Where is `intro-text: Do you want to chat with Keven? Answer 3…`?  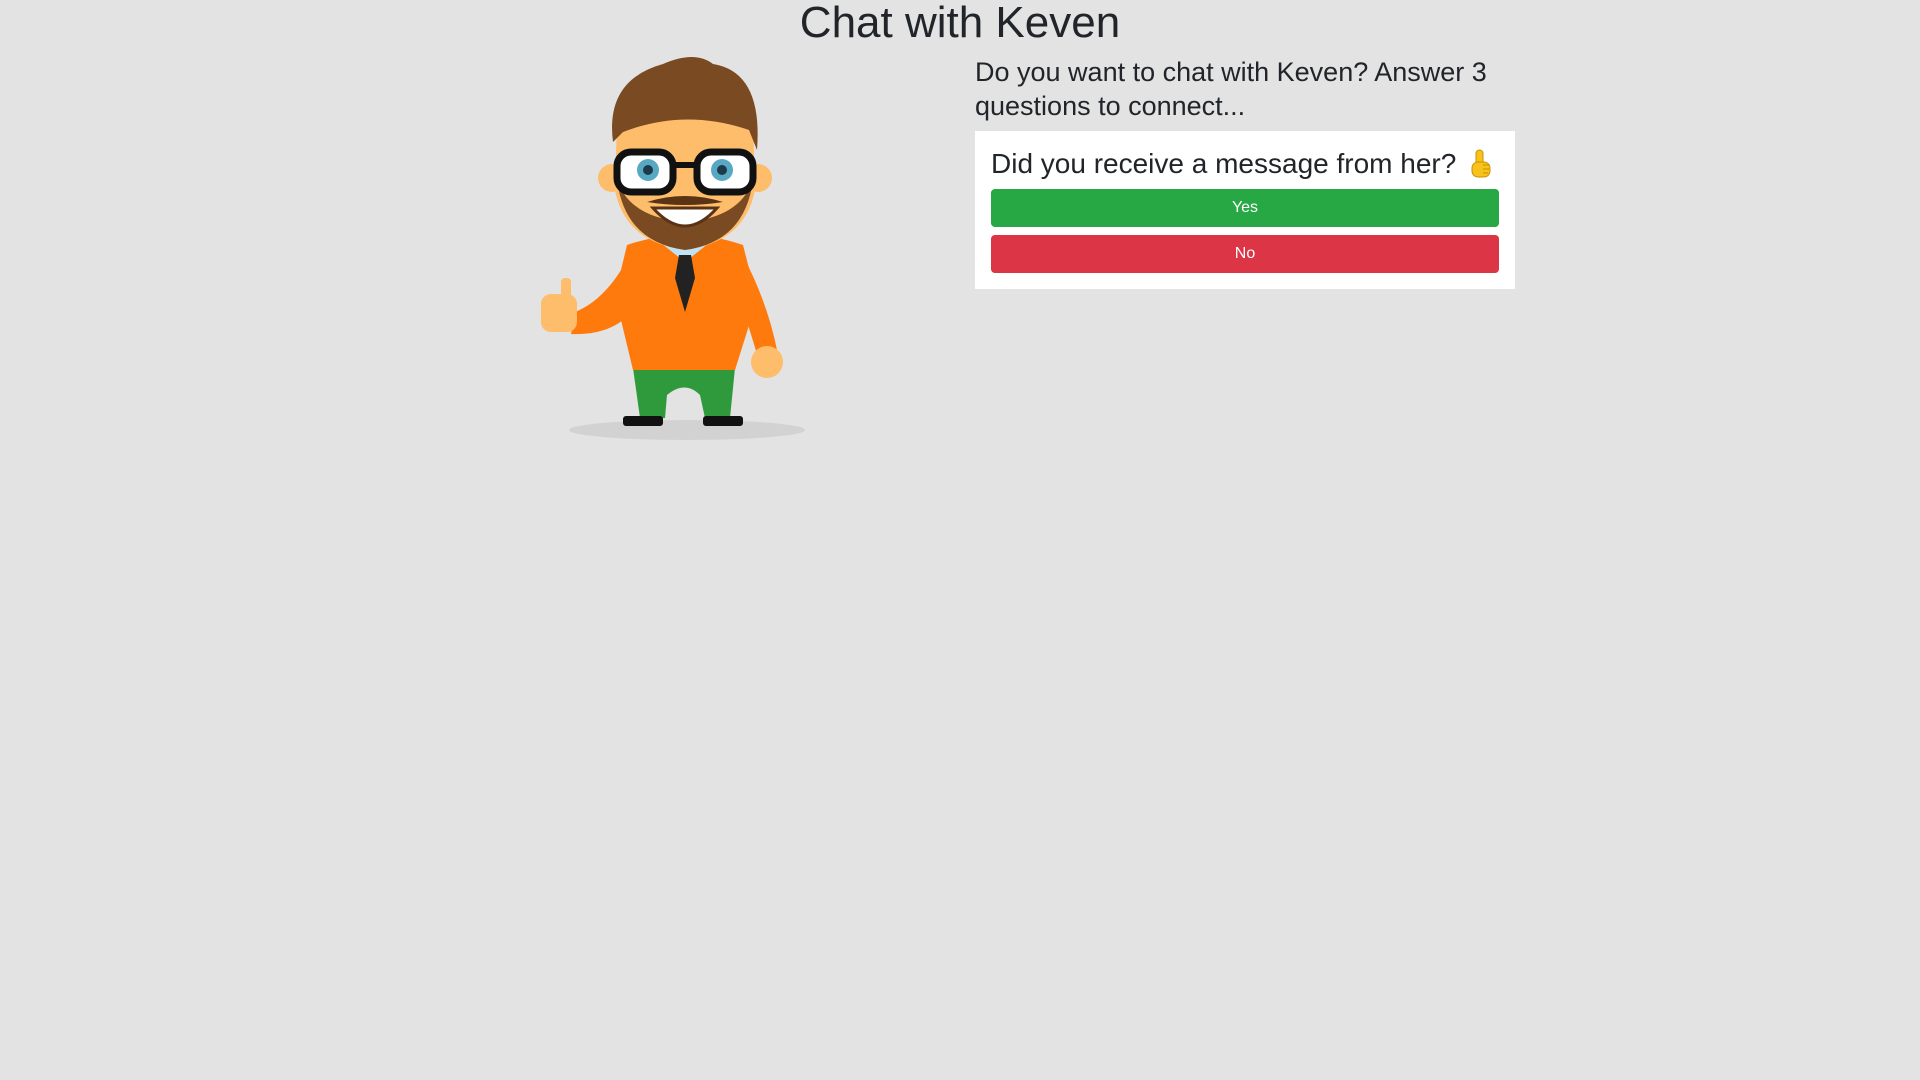
intro-text: Do you want to chat with Keven? Answer 3… is located at coordinates (1231, 89).